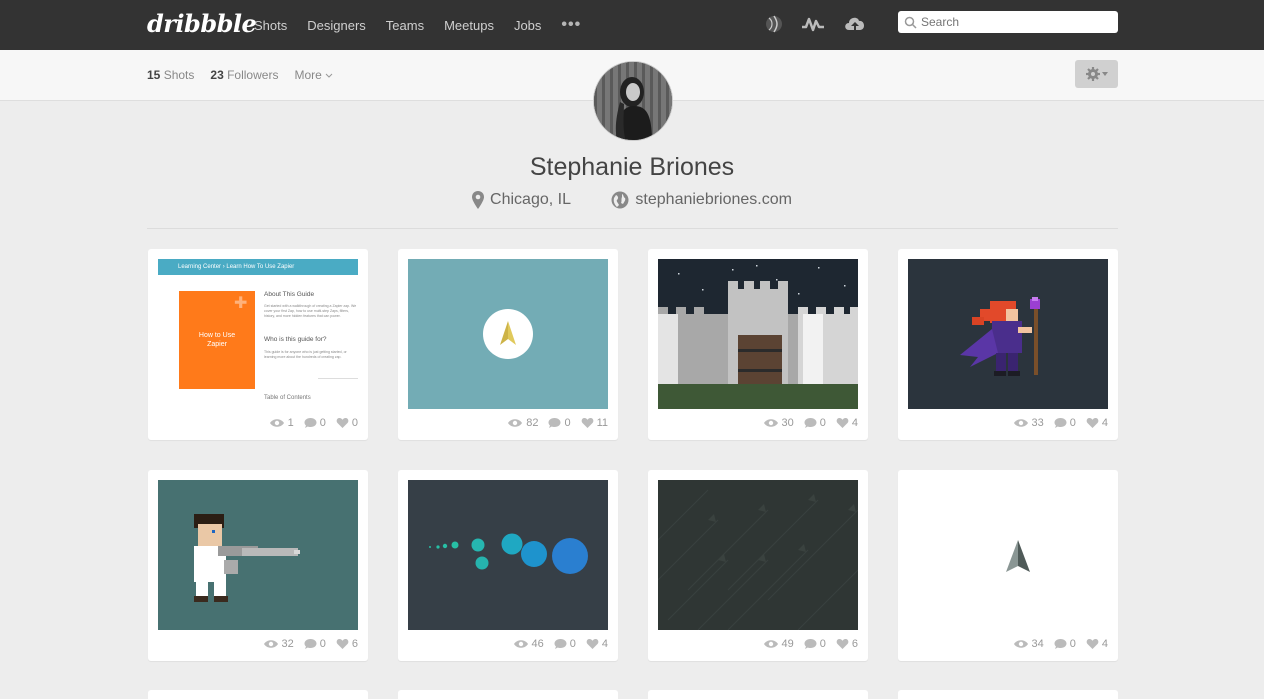 This screenshot has height=699, width=1264. Describe the element at coordinates (774, 26) in the screenshot. I see `ball-icon` at that location.